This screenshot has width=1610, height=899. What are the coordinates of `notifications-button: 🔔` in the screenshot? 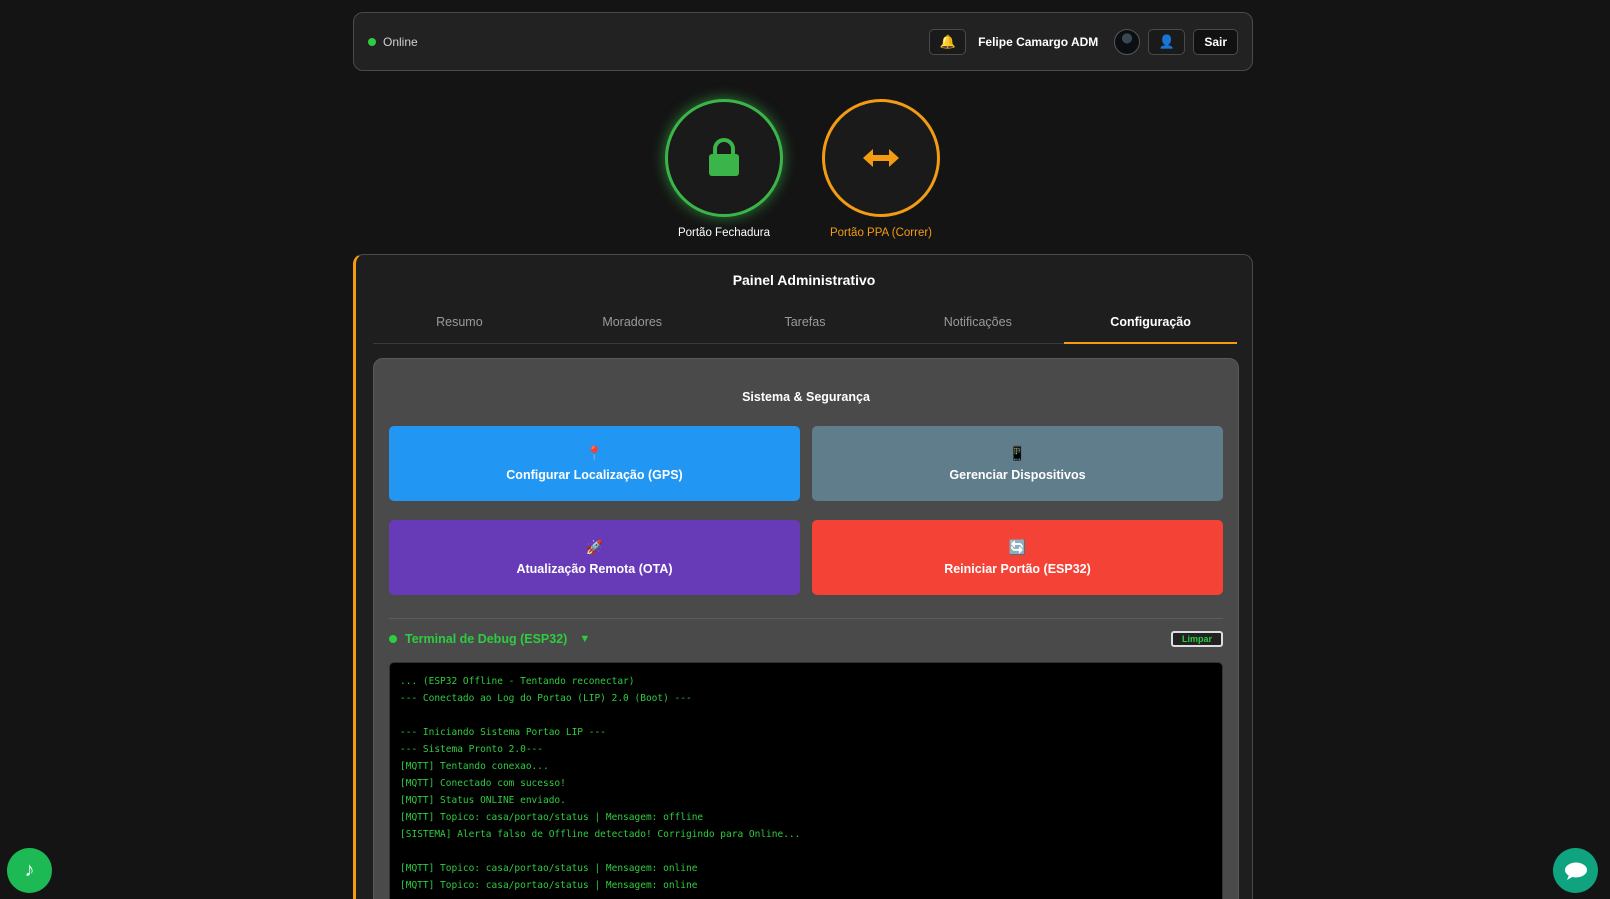 It's located at (948, 41).